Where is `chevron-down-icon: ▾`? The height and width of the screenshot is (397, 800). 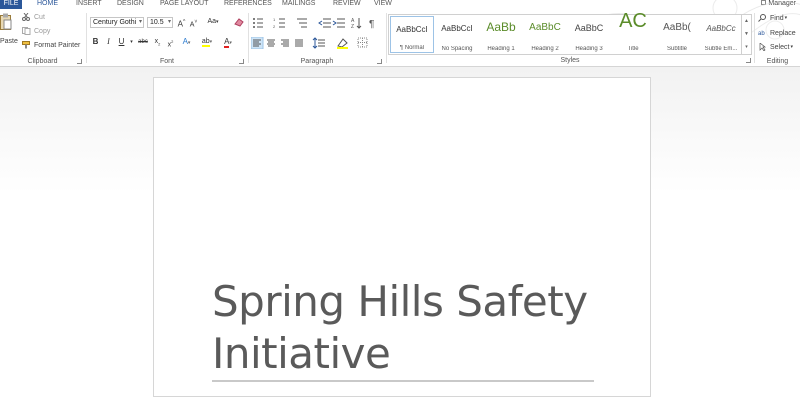
chevron-down-icon: ▾ is located at coordinates (169, 22).